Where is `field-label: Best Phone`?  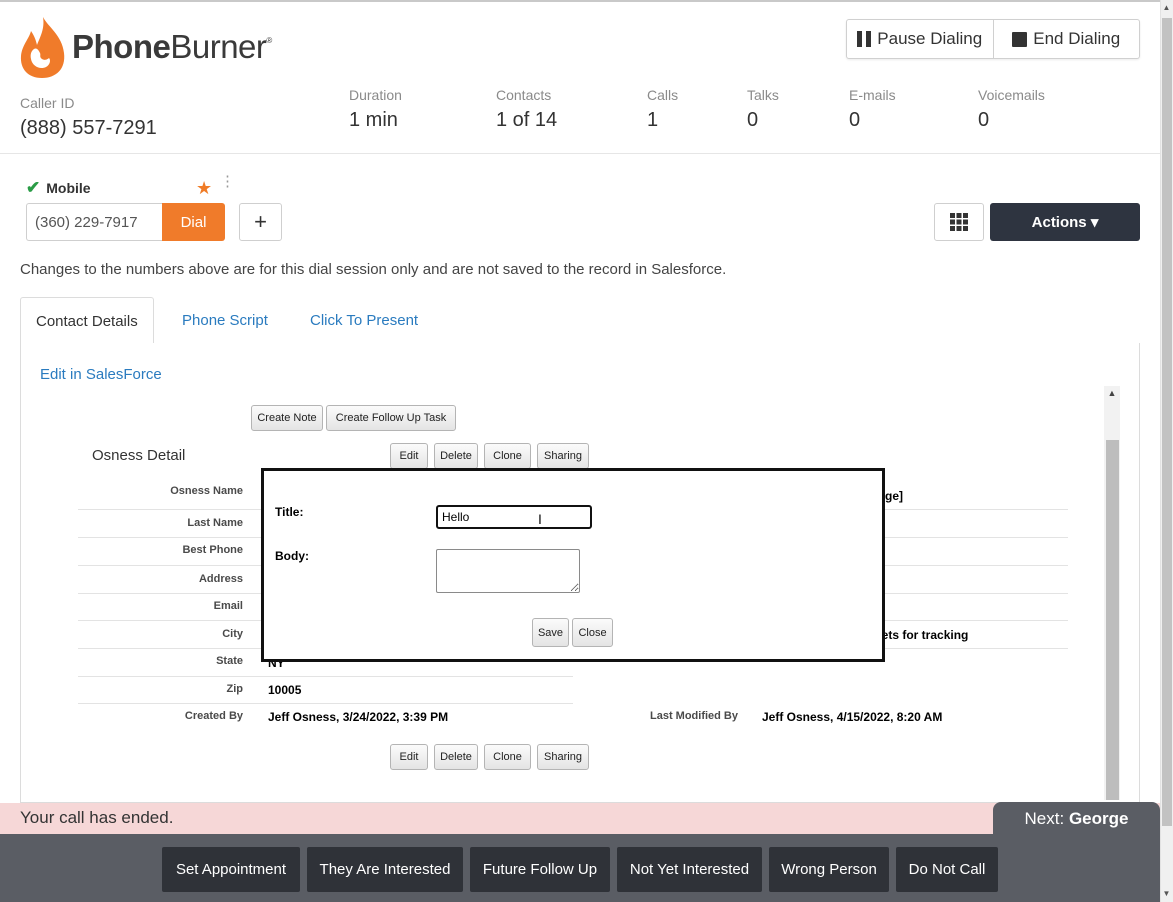
field-label: Best Phone is located at coordinates (212, 550).